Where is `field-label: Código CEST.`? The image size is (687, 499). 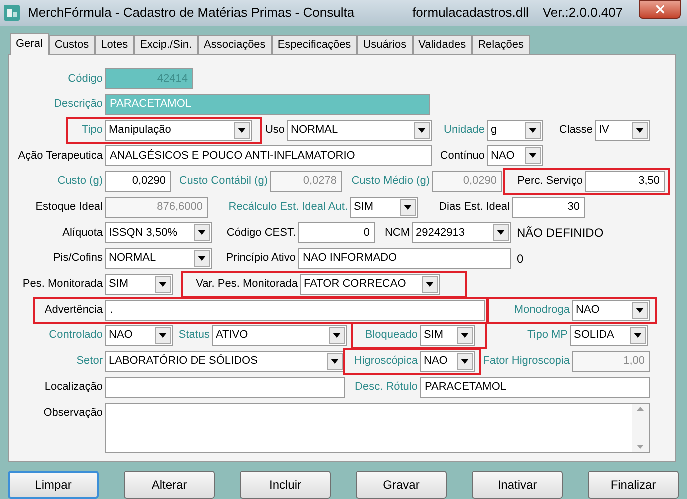 field-label: Código CEST. is located at coordinates (261, 233).